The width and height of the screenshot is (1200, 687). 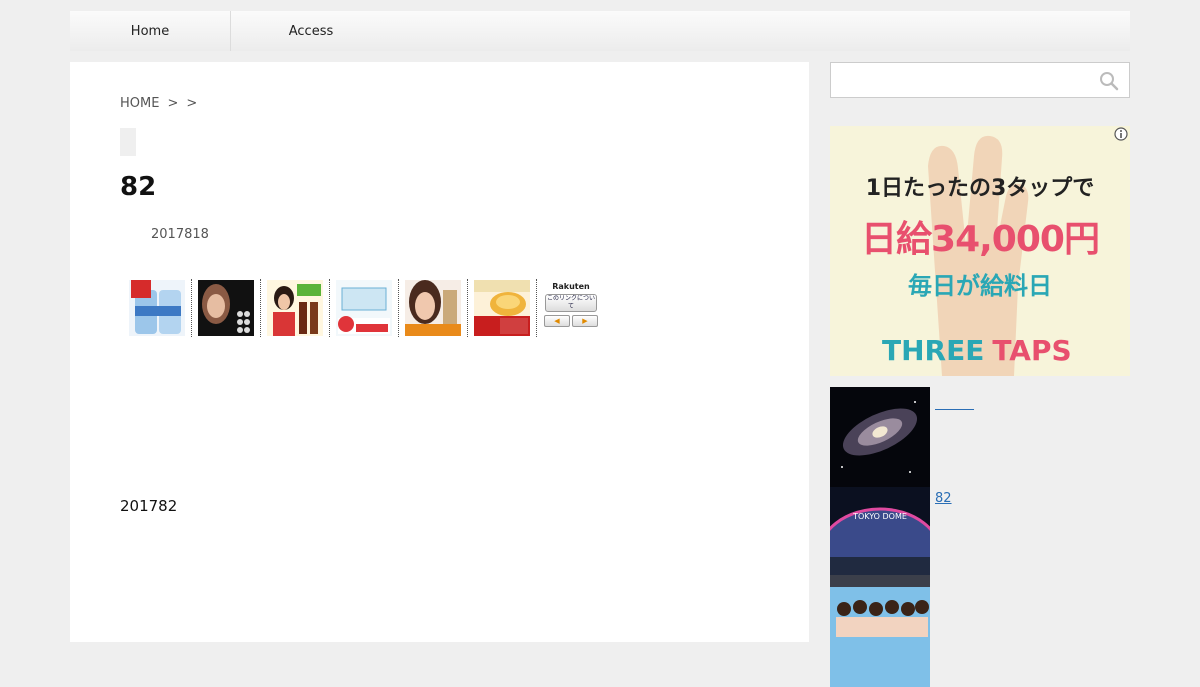 I want to click on ad-info-icon, so click(x=1121, y=134).